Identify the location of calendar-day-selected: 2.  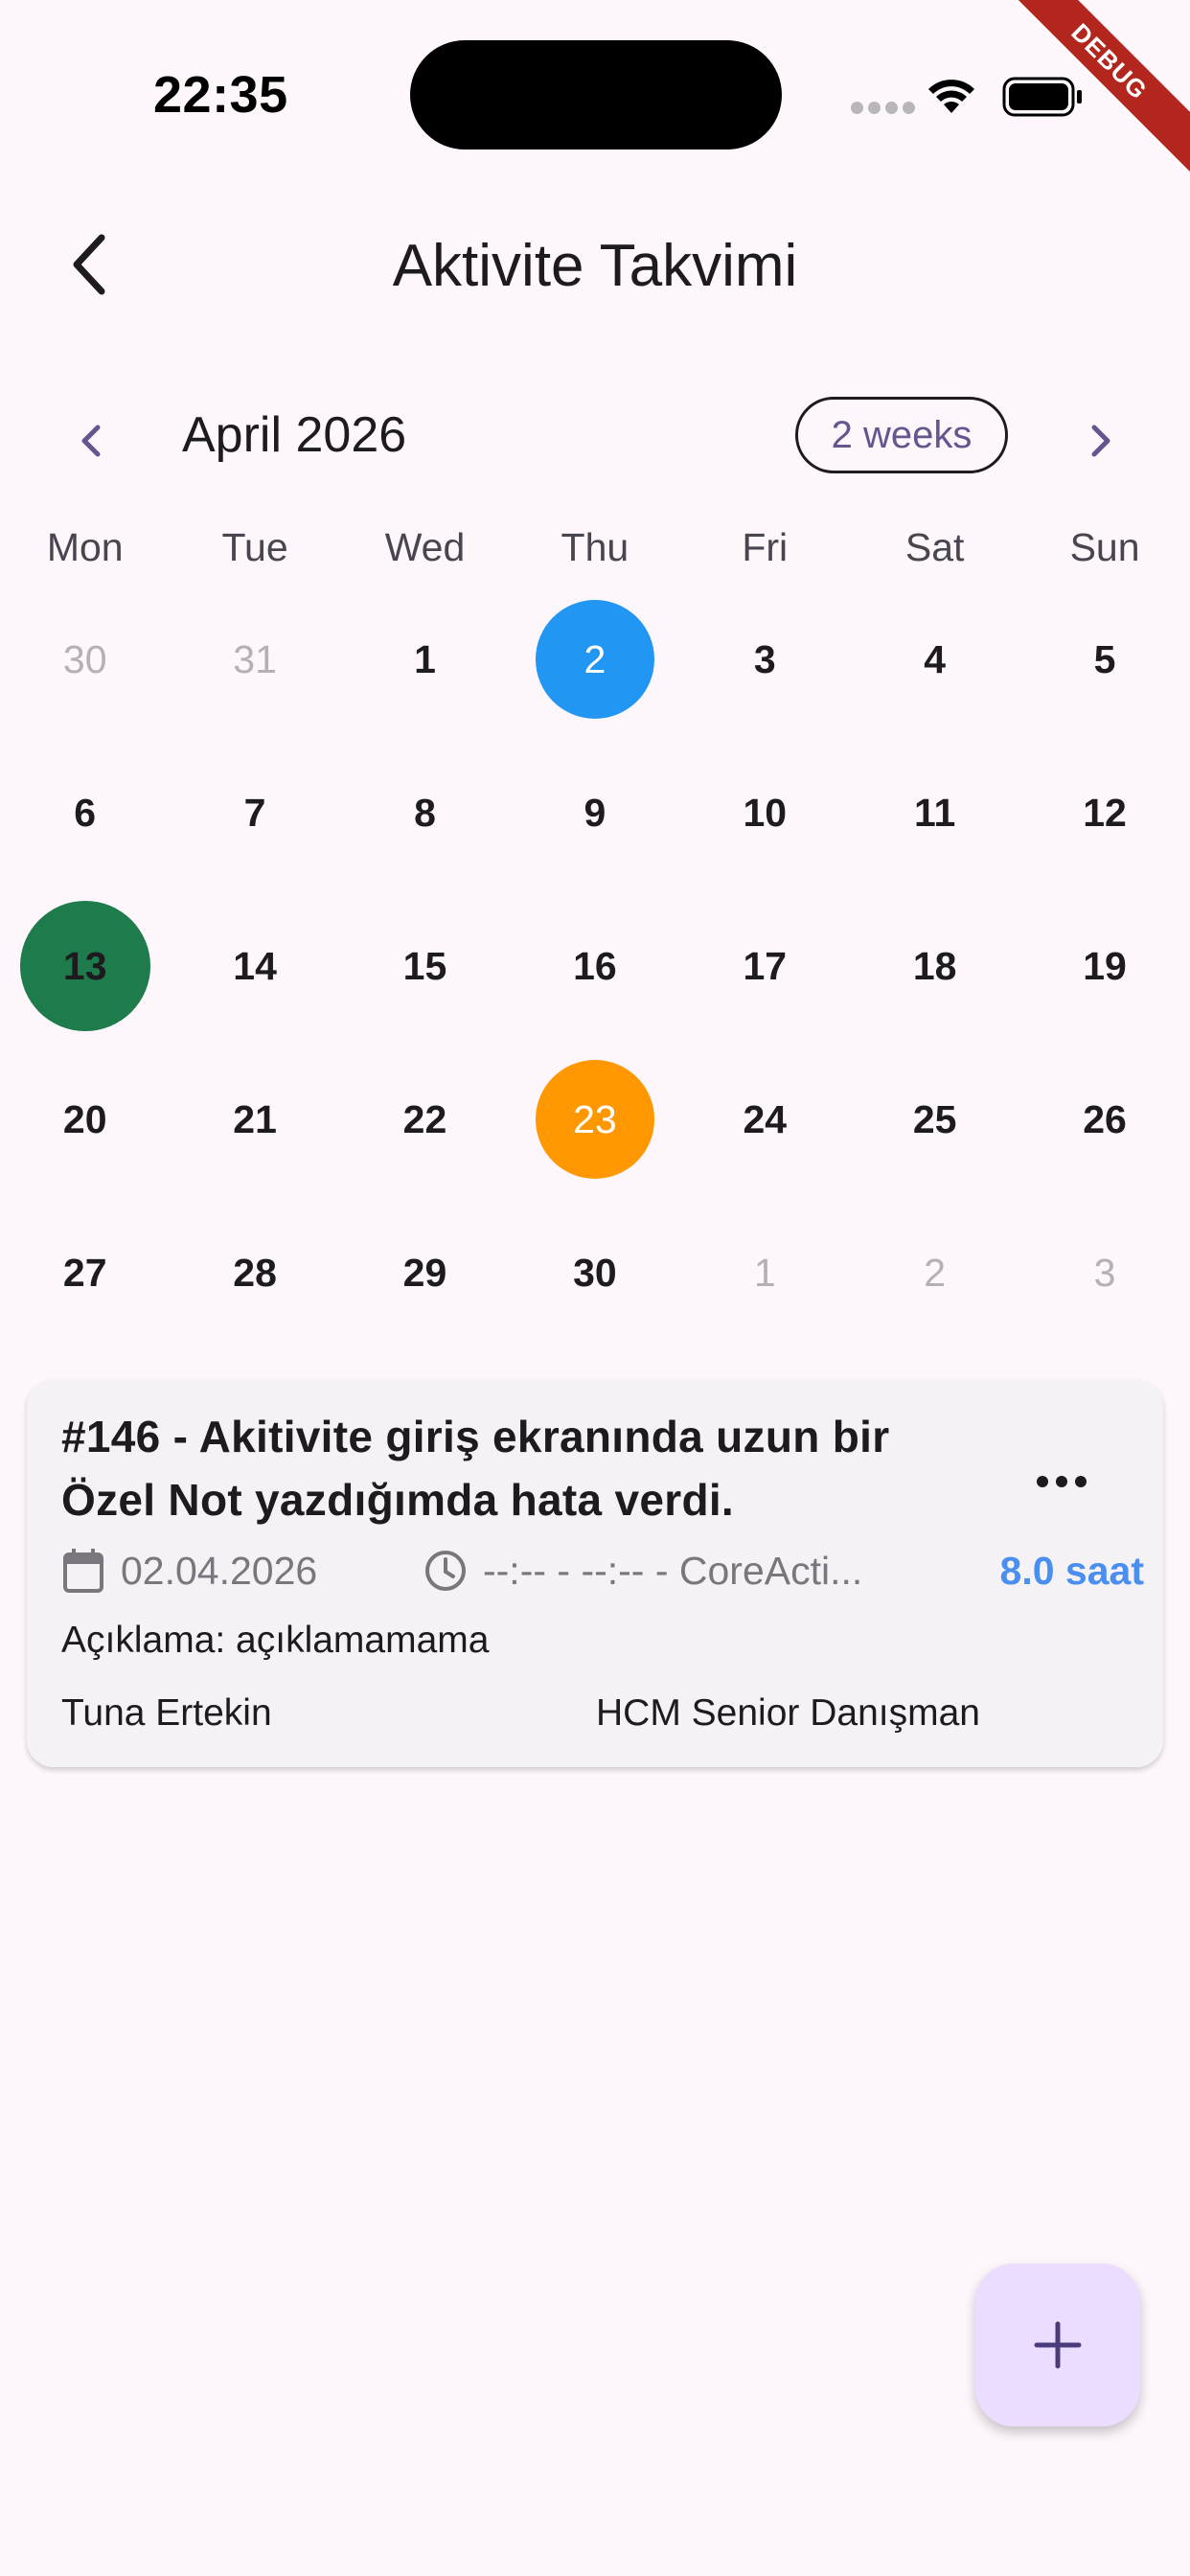
(594, 659).